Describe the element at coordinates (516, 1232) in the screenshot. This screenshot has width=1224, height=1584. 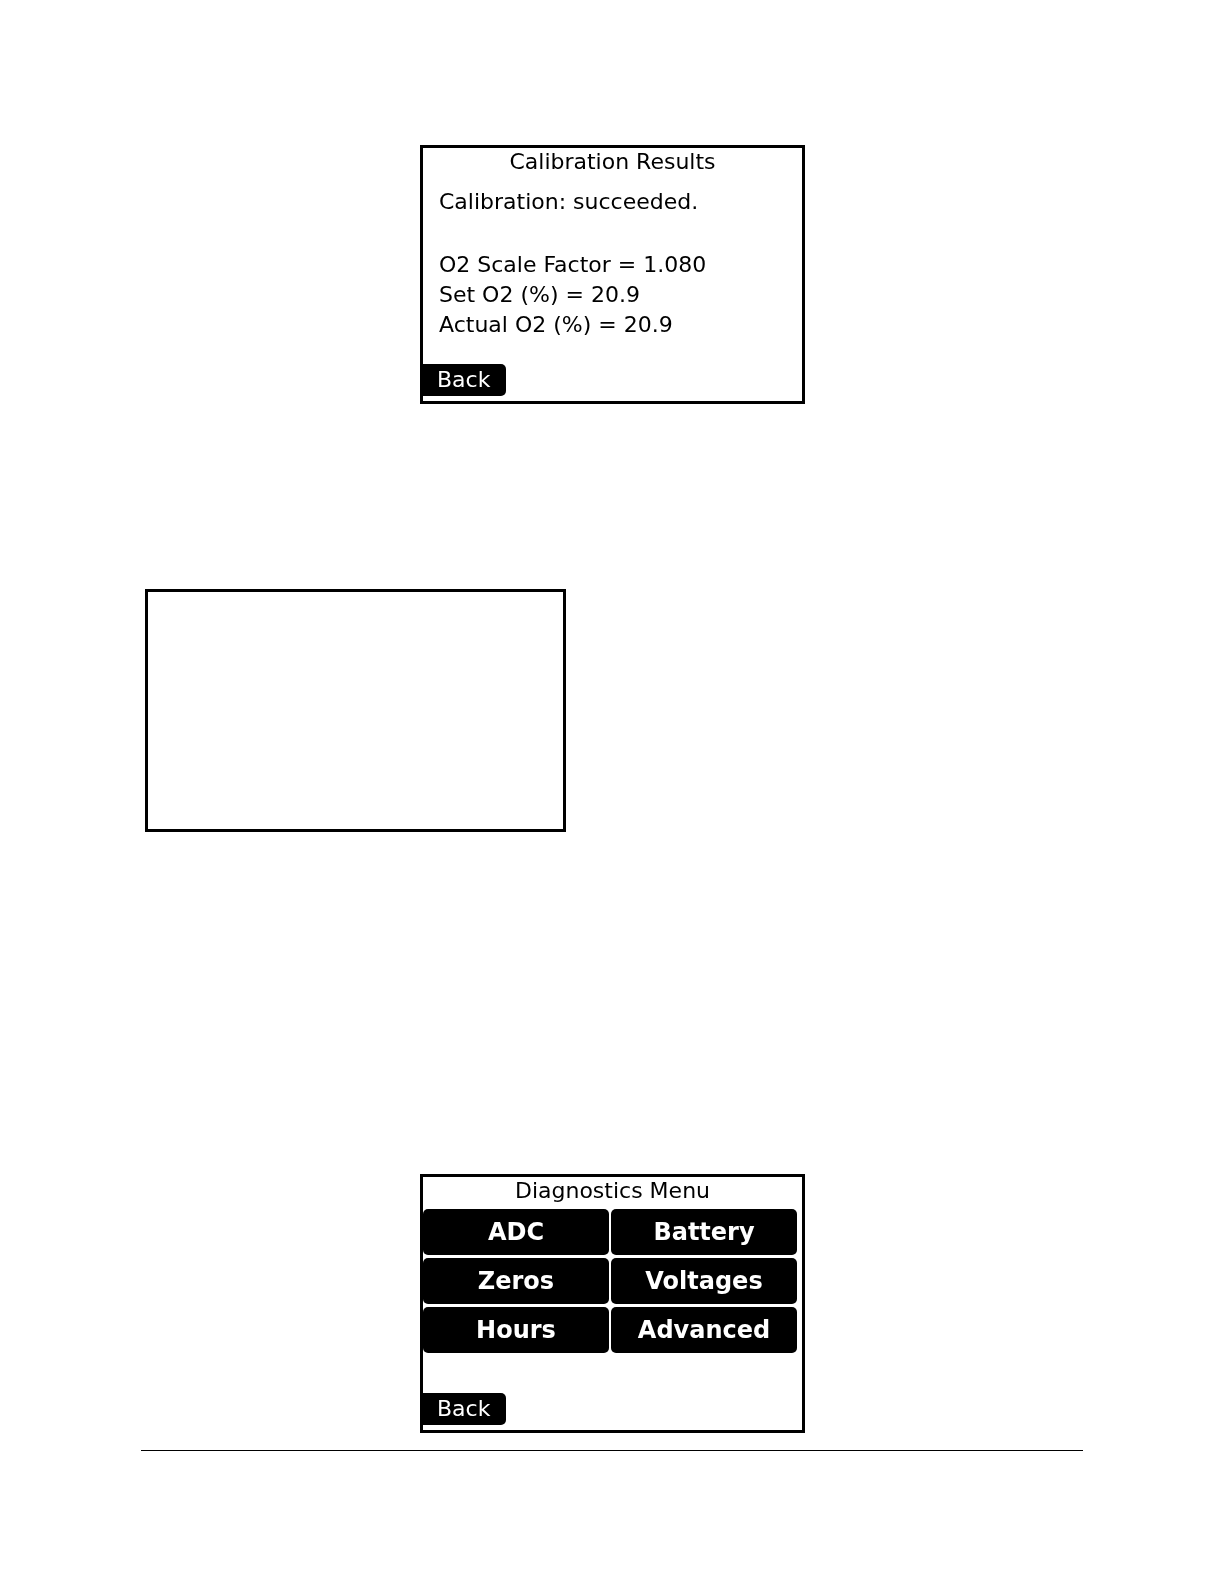
I see `menu-button: ADC` at that location.